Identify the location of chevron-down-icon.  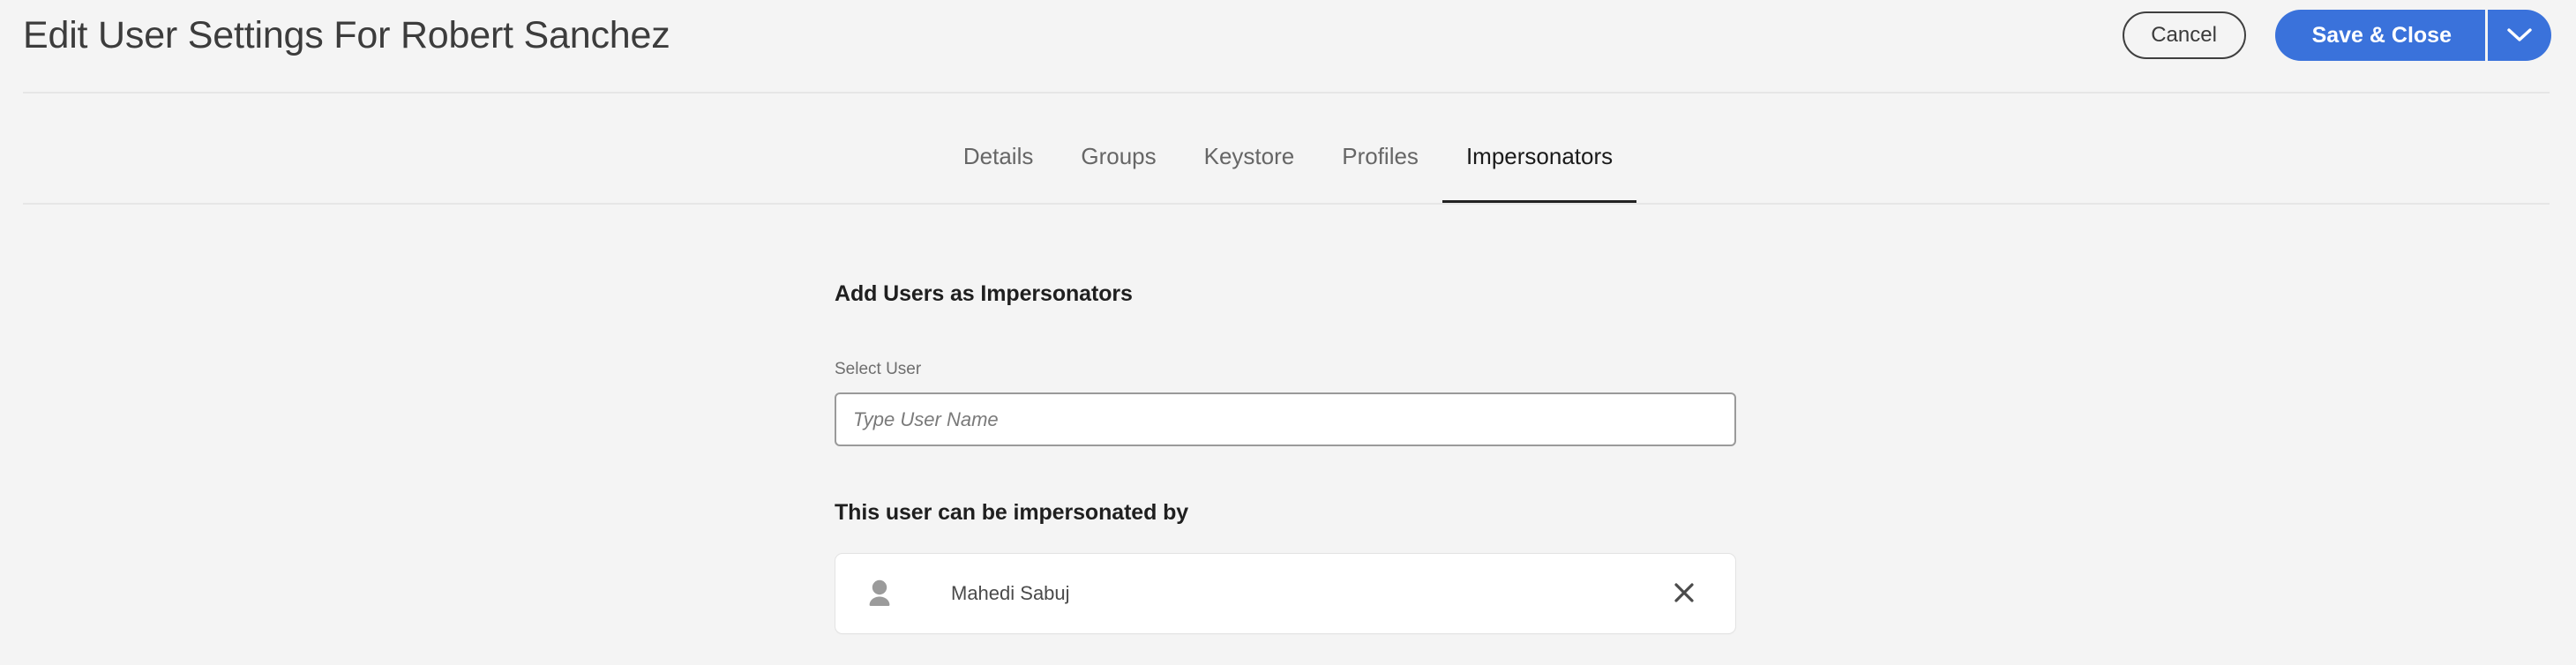
(2520, 35).